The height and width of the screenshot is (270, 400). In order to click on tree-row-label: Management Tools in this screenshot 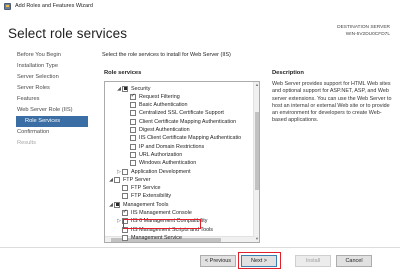, I will do `click(146, 204)`.